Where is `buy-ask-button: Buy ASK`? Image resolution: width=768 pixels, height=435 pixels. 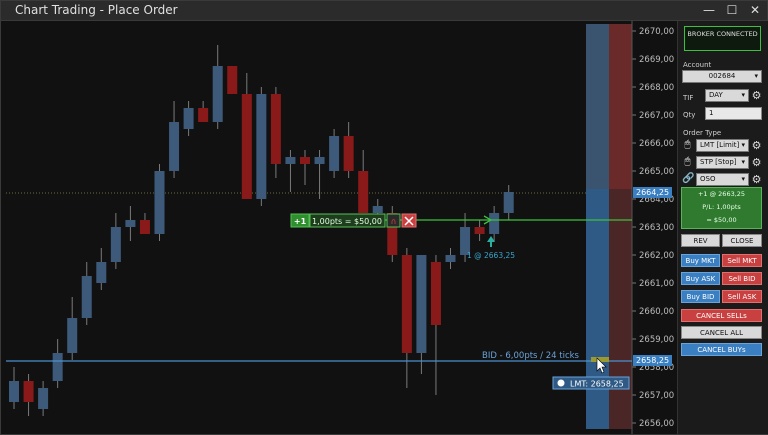 buy-ask-button: Buy ASK is located at coordinates (700, 278).